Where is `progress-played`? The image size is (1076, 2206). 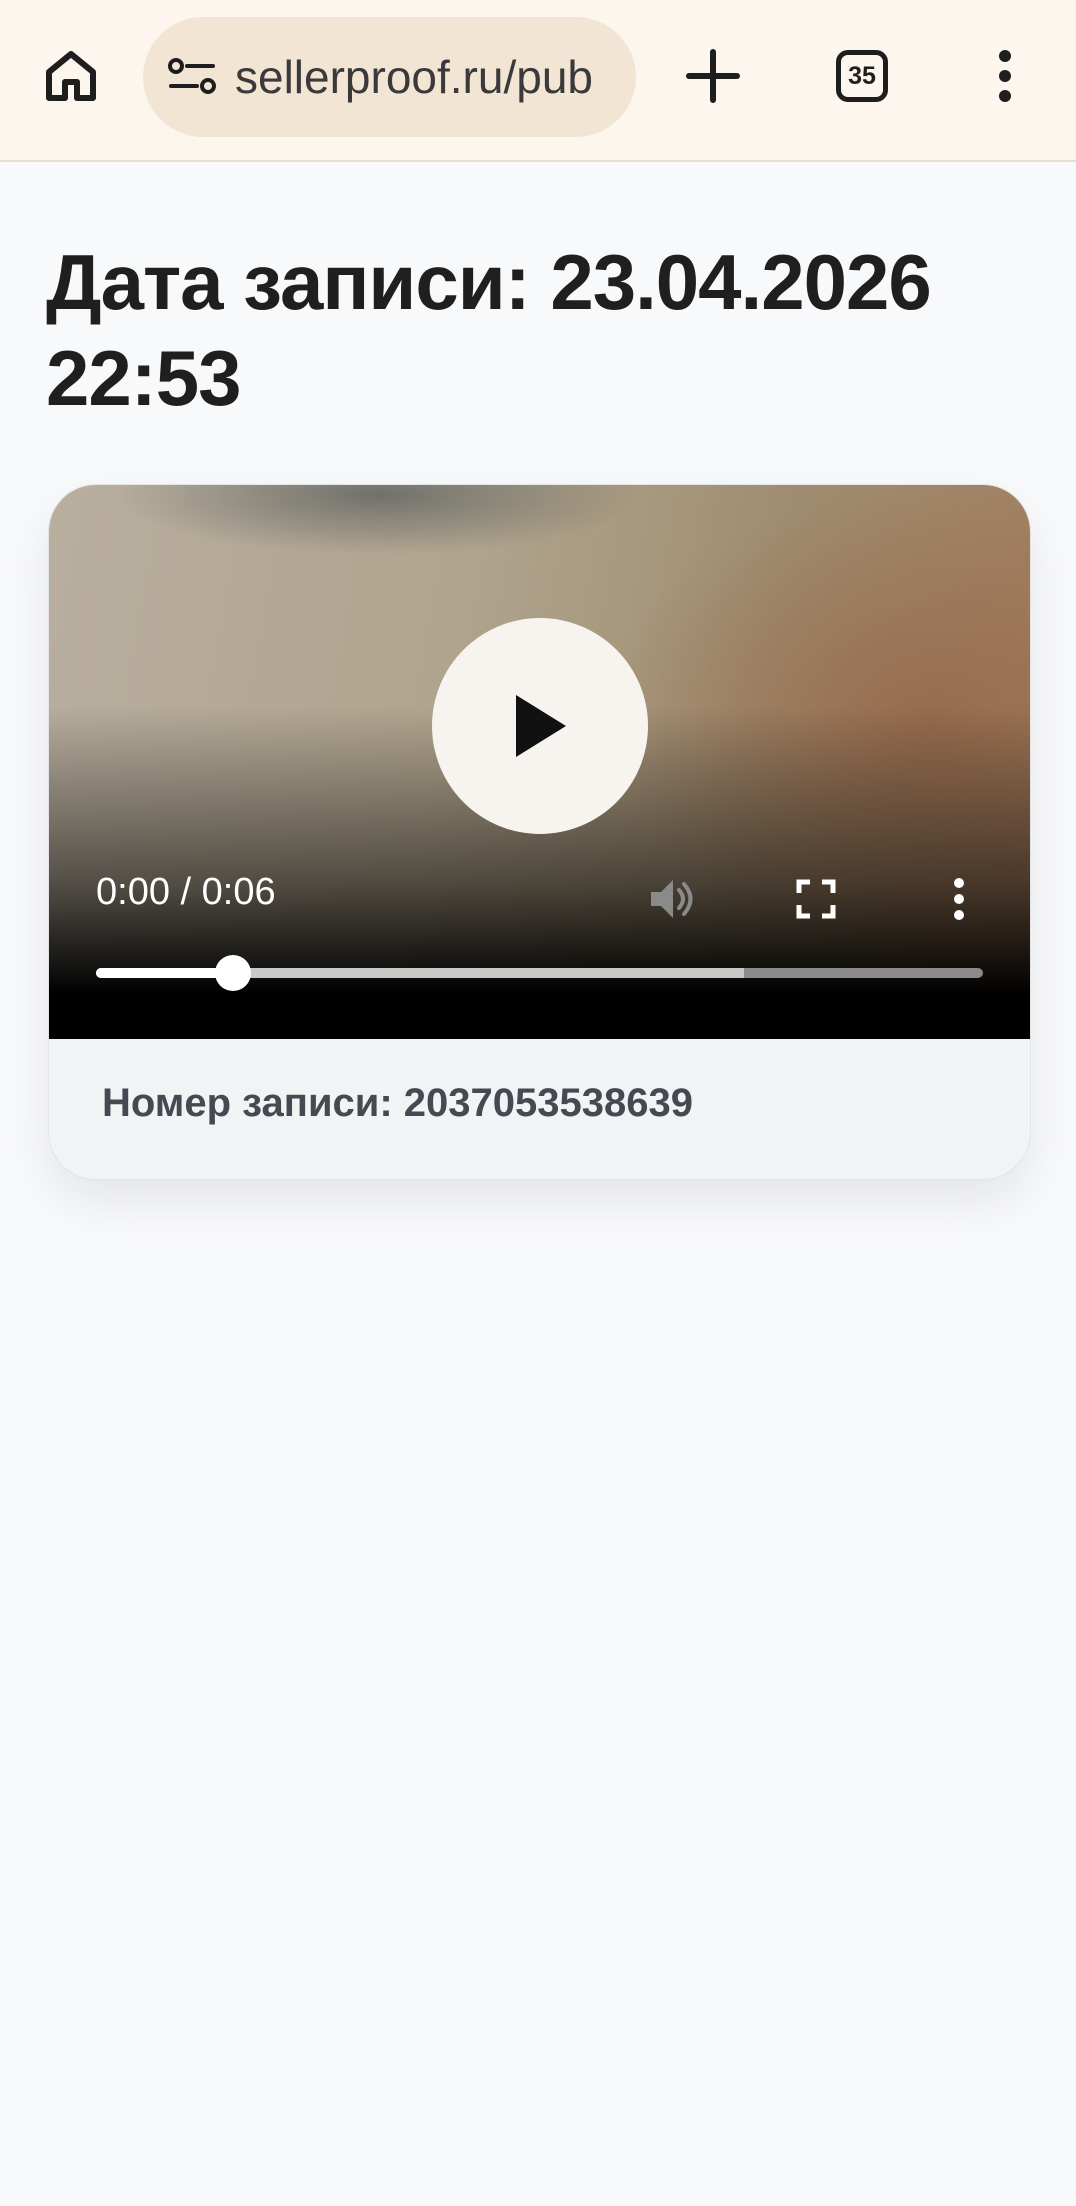 progress-played is located at coordinates (165, 973).